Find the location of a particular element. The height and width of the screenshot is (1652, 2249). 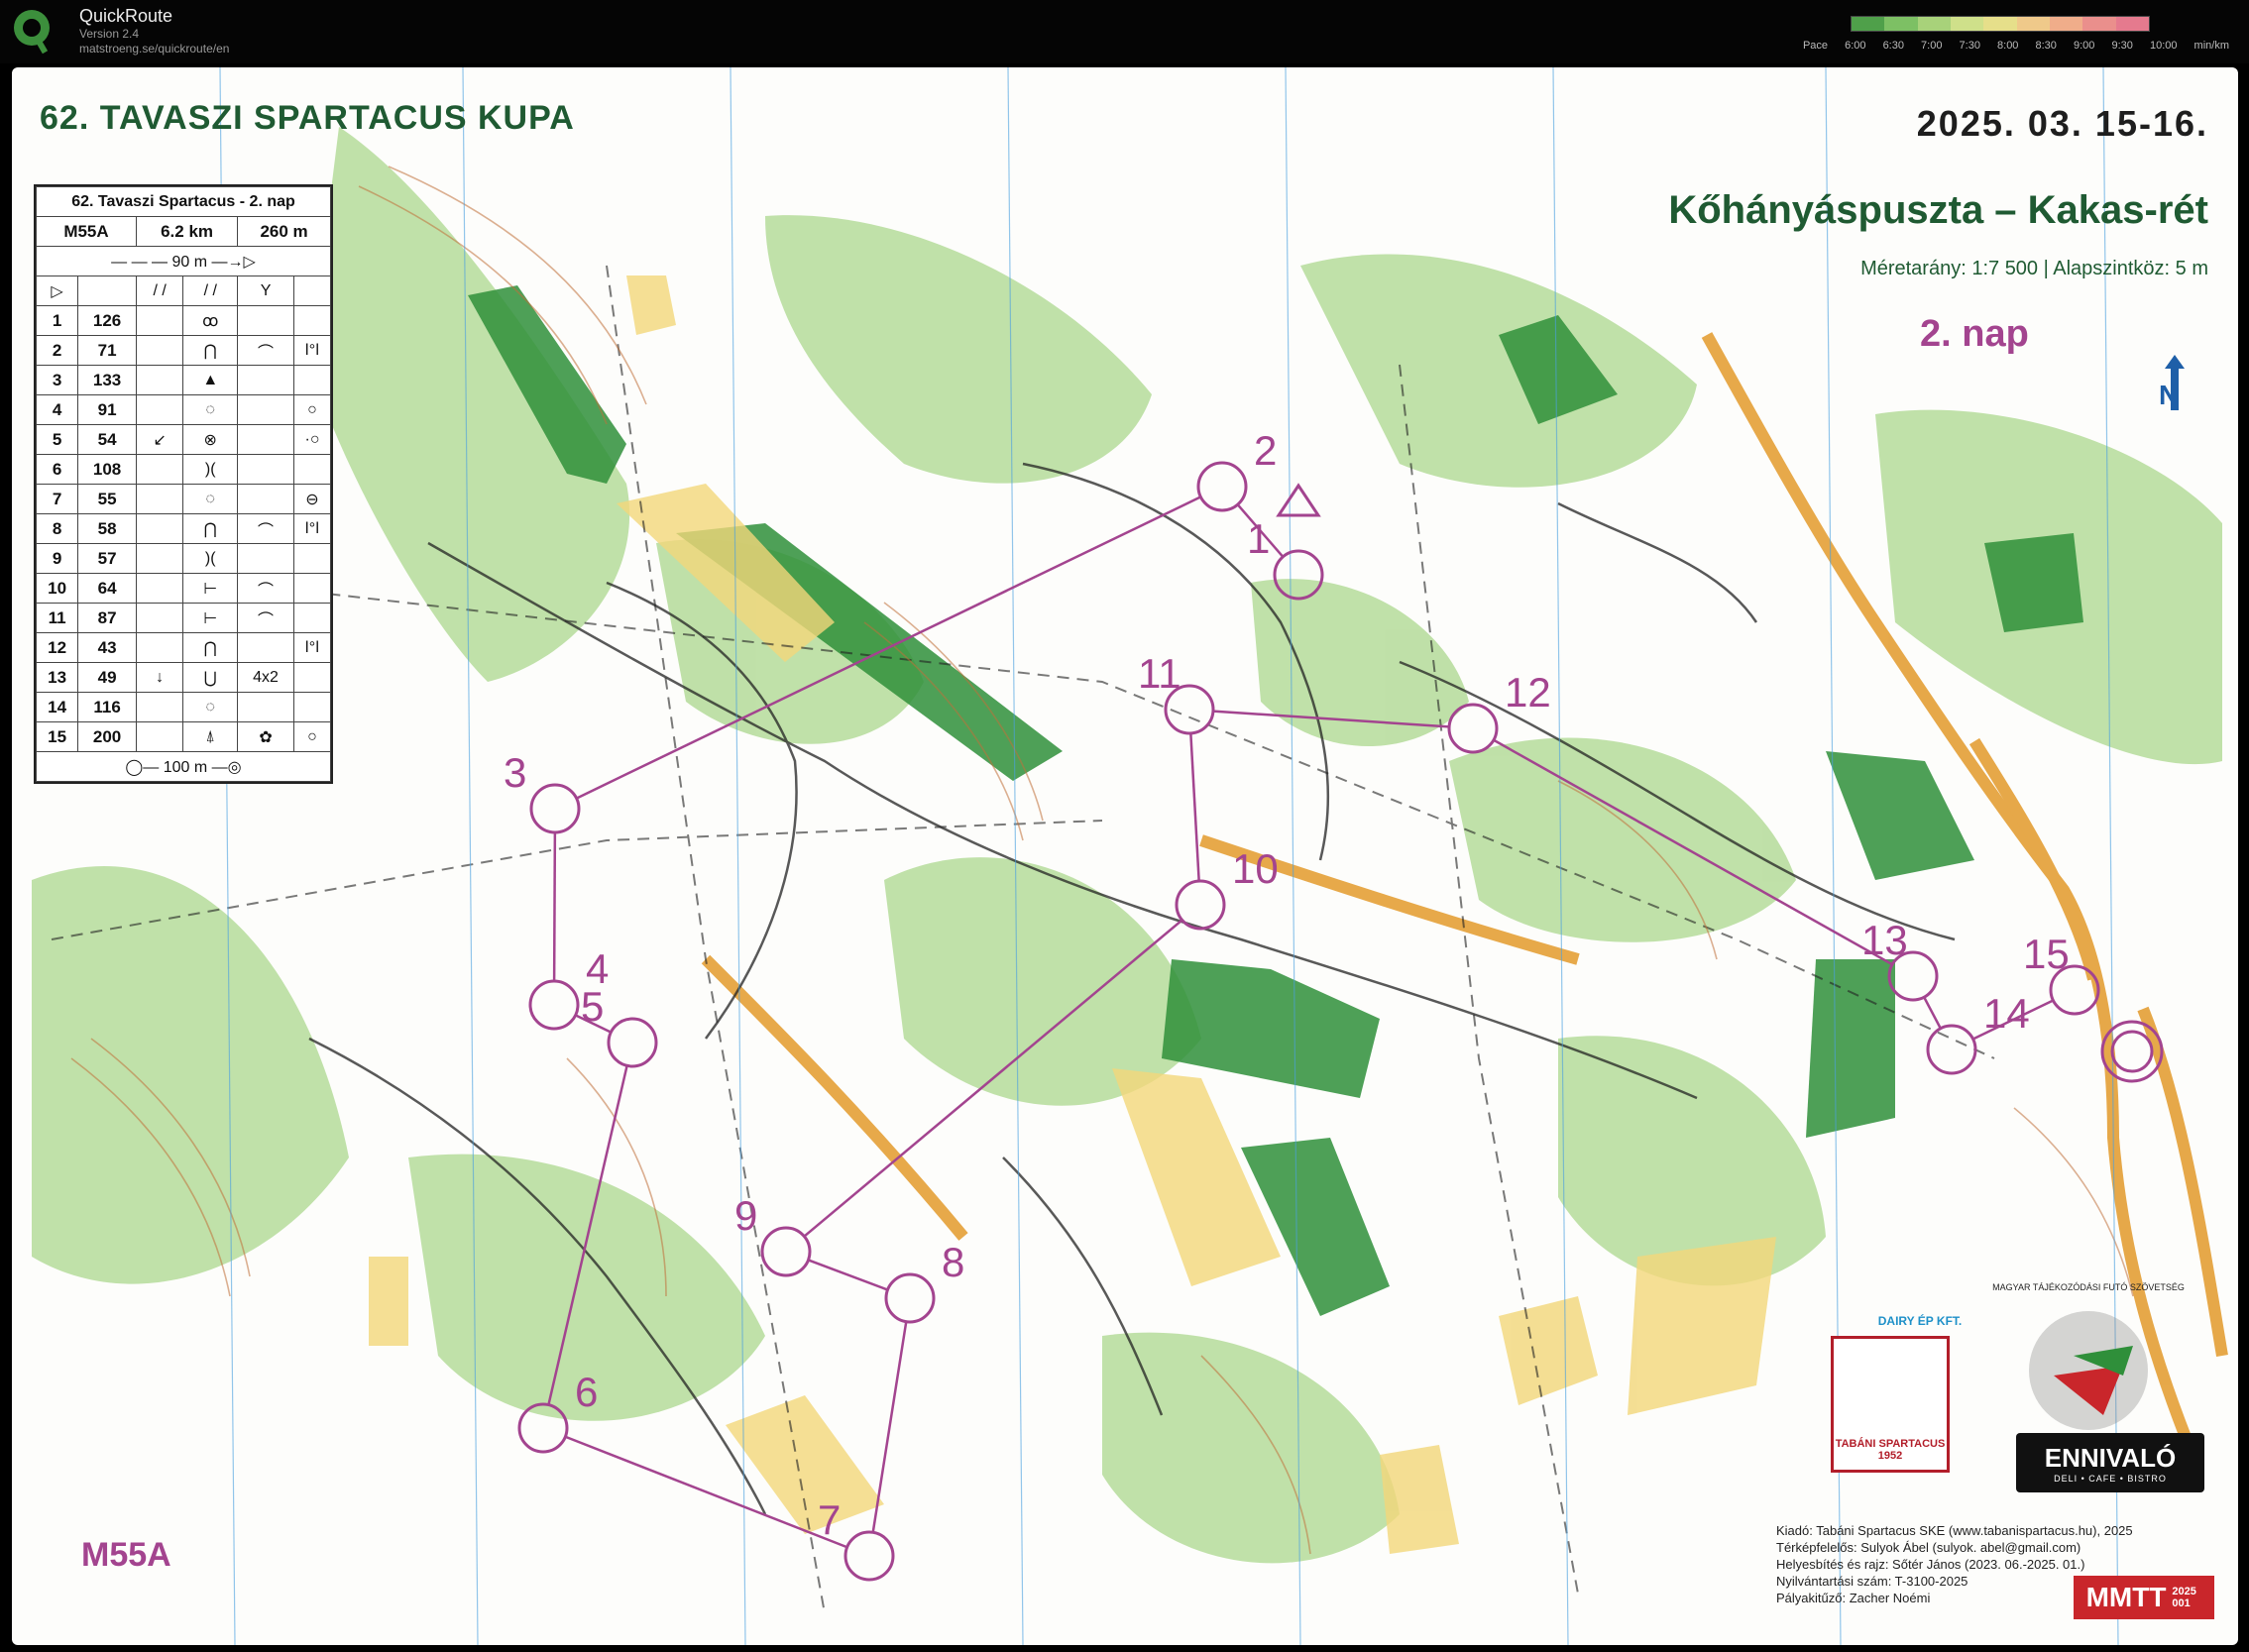

description-cell-d: ↓ is located at coordinates (160, 677).